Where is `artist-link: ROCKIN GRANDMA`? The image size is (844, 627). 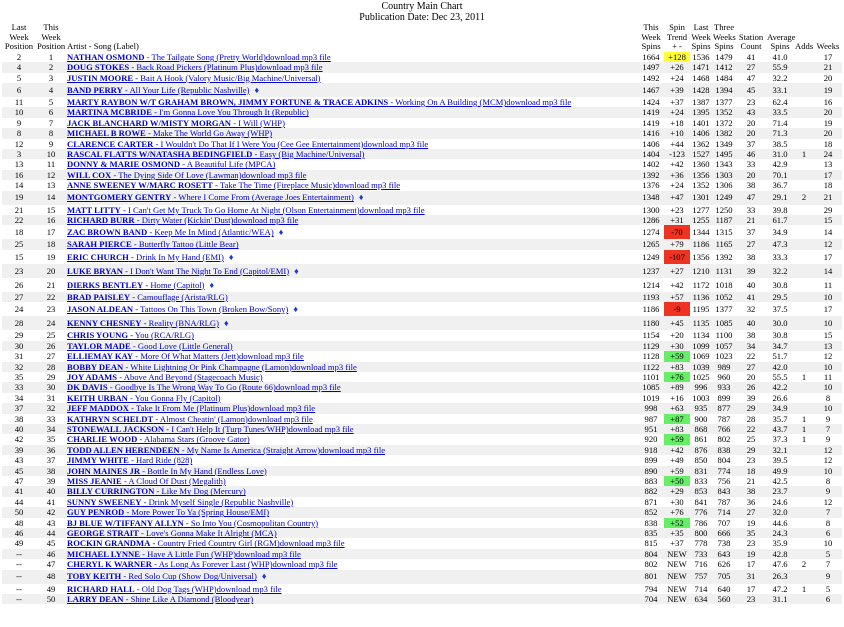
artist-link: ROCKIN GRANDMA is located at coordinates (108, 543).